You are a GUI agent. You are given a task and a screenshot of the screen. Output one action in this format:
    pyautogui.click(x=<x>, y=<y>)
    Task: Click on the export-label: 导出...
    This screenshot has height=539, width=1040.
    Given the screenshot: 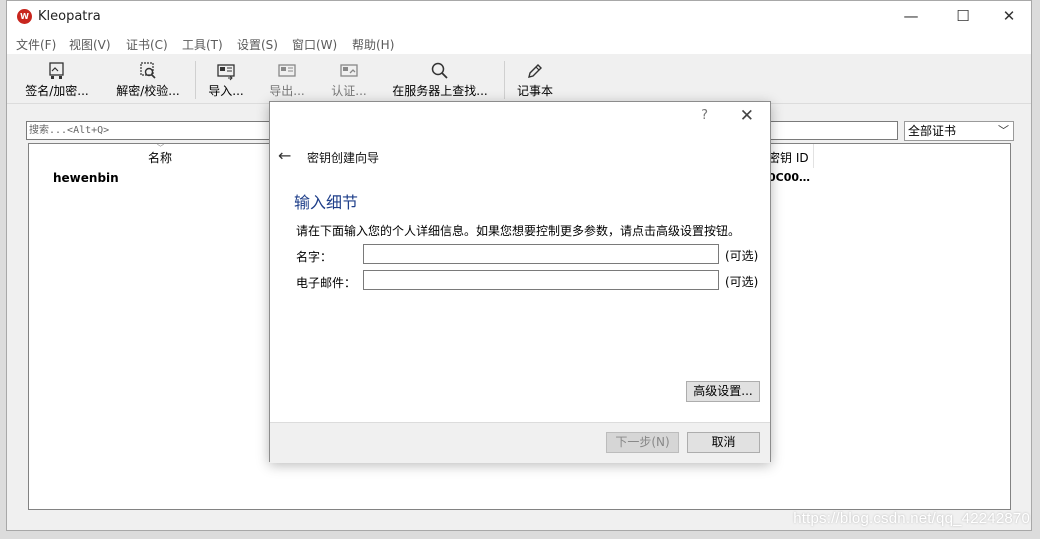 What is the action you would take?
    pyautogui.click(x=287, y=91)
    